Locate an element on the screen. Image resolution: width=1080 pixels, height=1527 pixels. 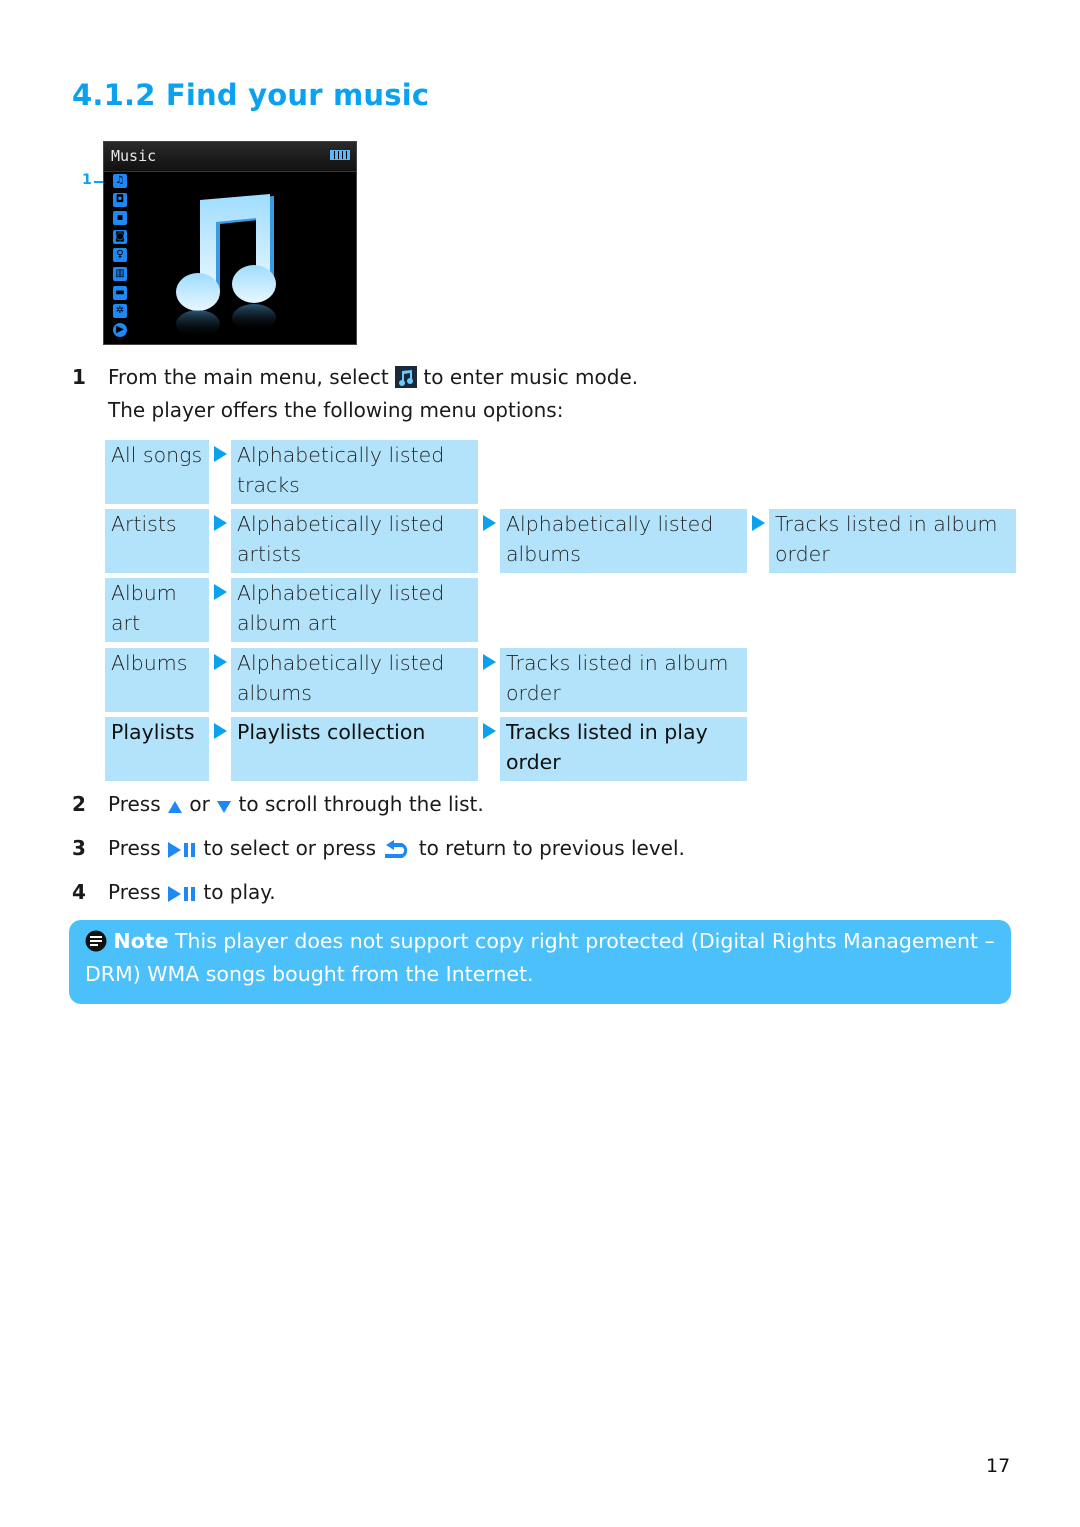
play-circle-icon: ▶ is located at coordinates (120, 329).